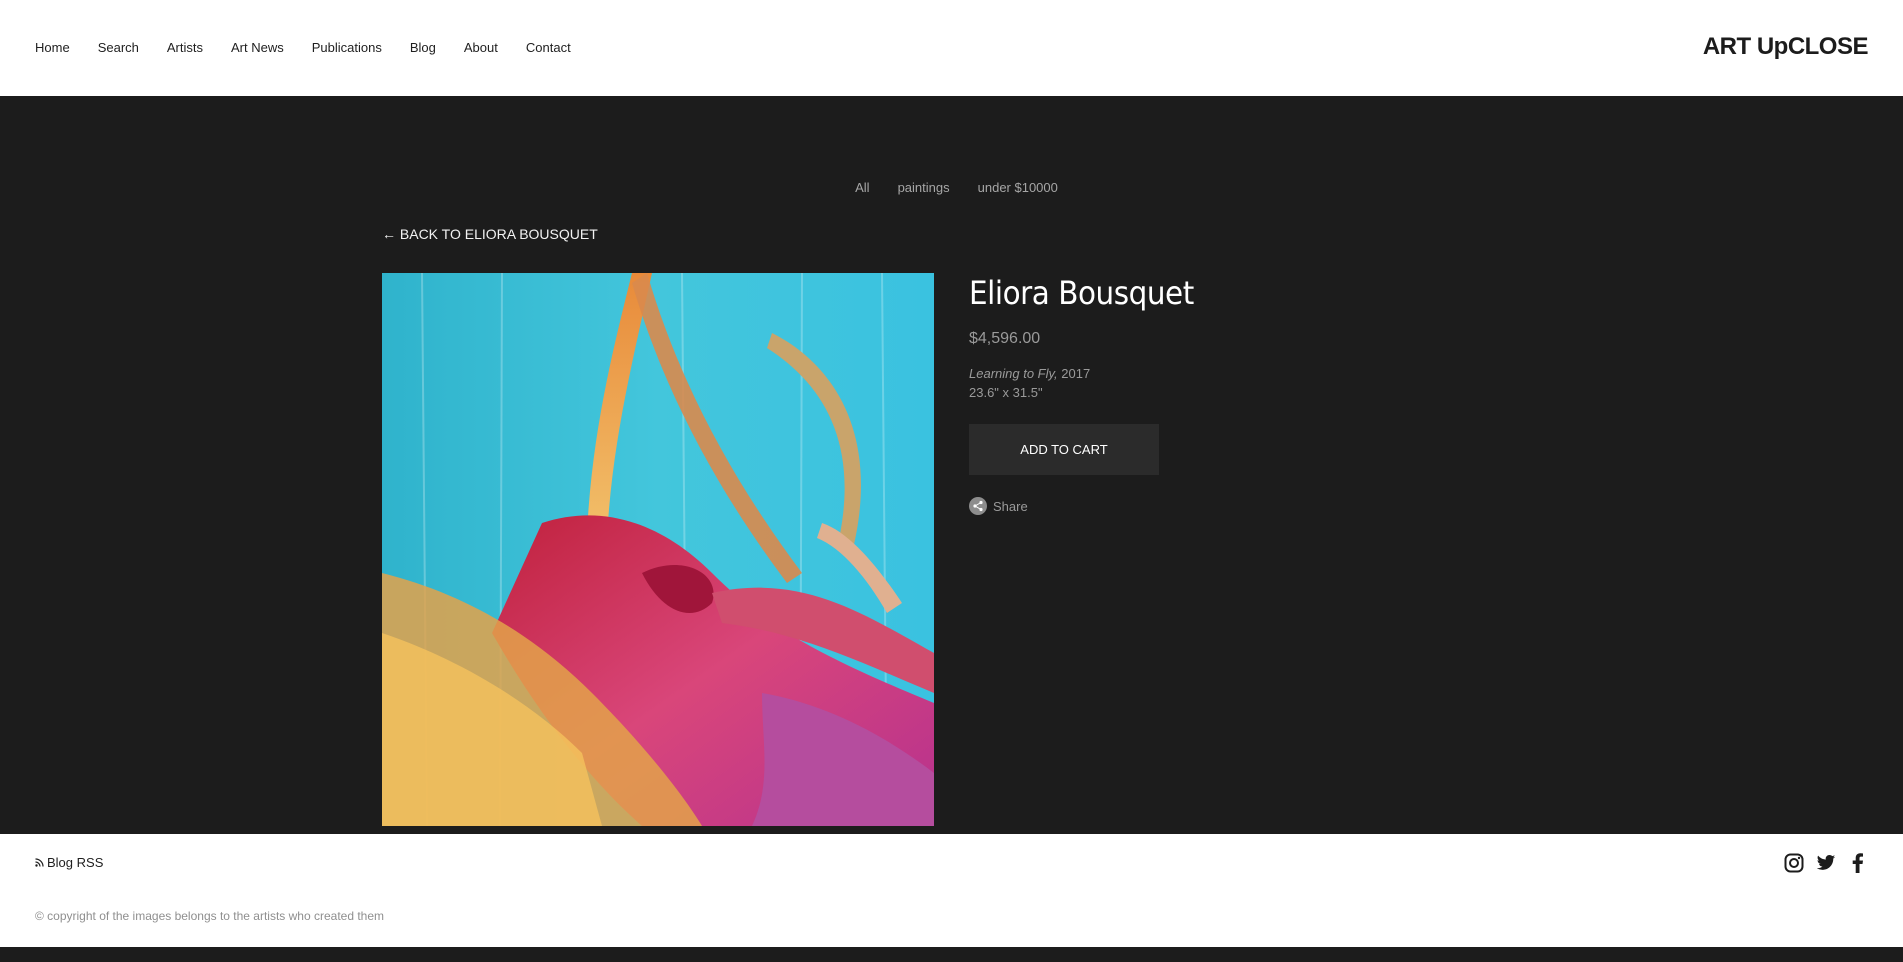  I want to click on nav-about: About, so click(481, 47).